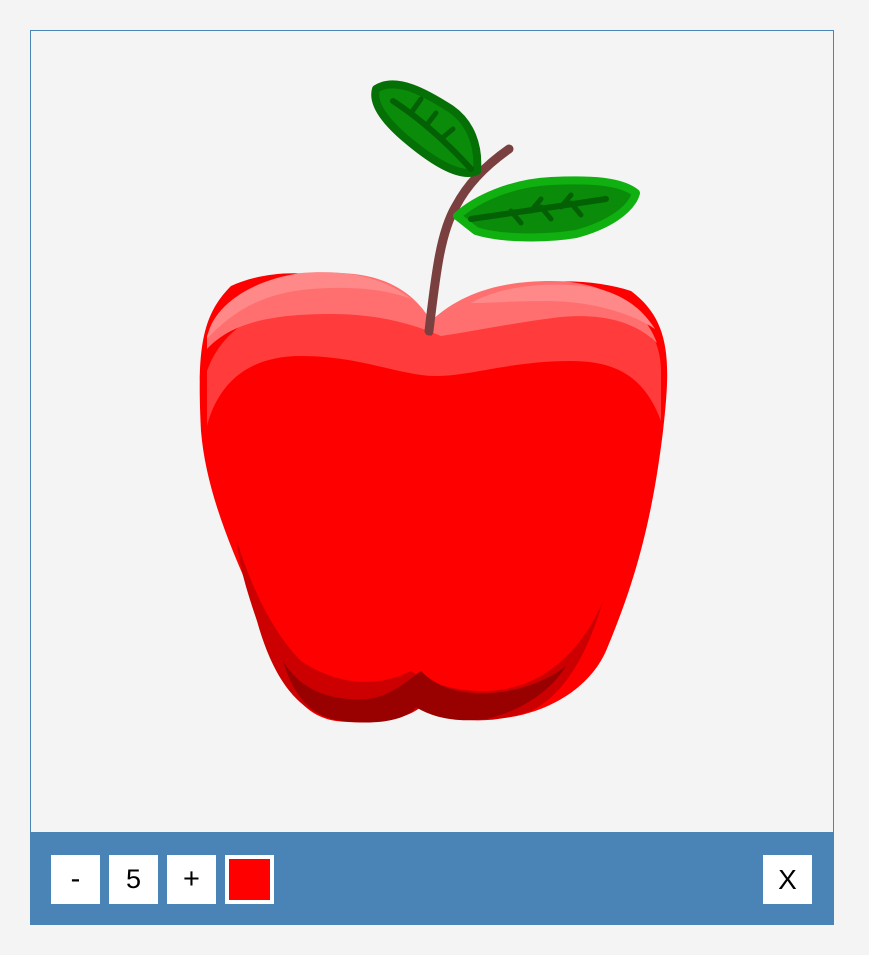 This screenshot has width=869, height=955. I want to click on current-color-swatch, so click(249, 879).